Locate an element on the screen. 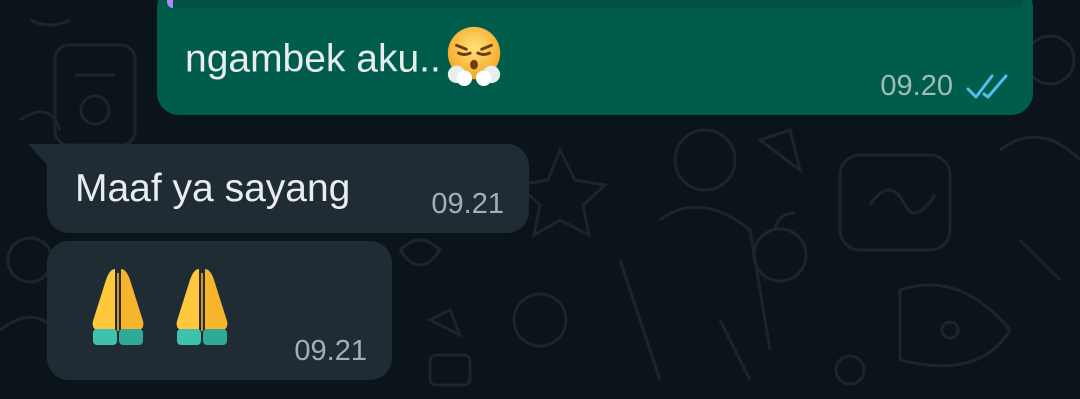 The width and height of the screenshot is (1080, 399). message-bubble-incoming: 09.21 is located at coordinates (219, 310).